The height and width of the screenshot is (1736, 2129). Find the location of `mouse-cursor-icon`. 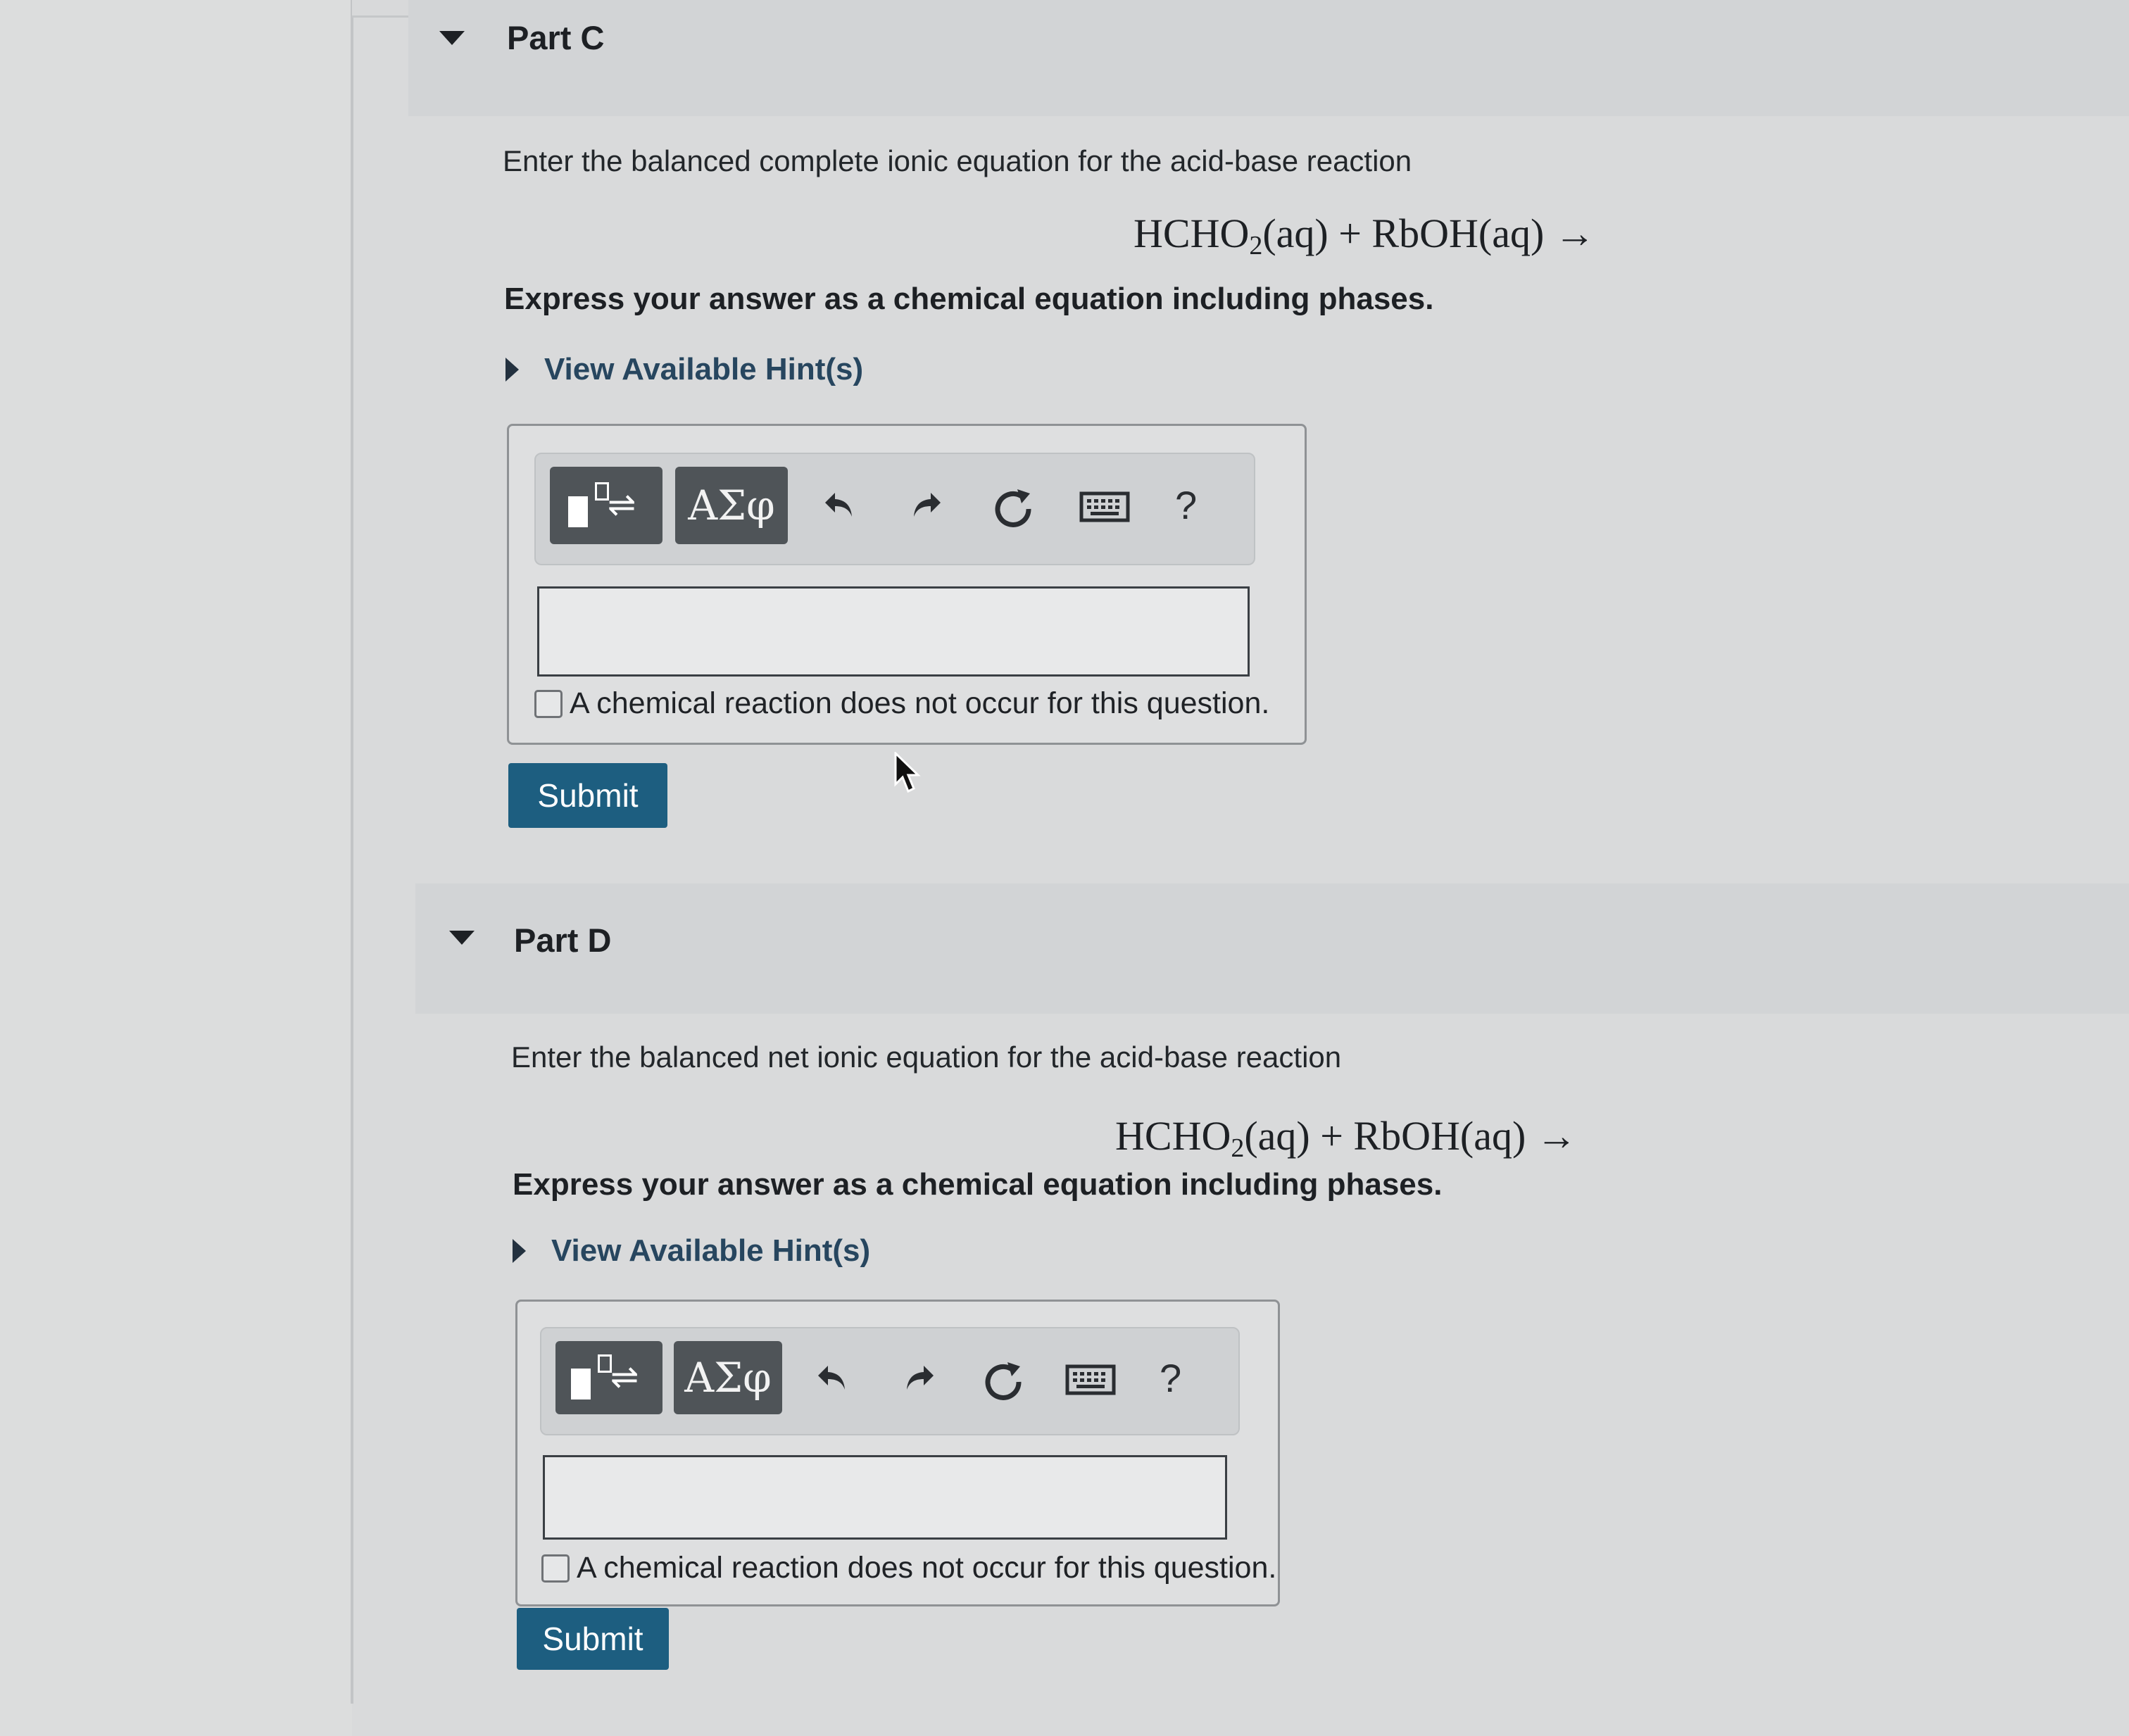

mouse-cursor-icon is located at coordinates (907, 774).